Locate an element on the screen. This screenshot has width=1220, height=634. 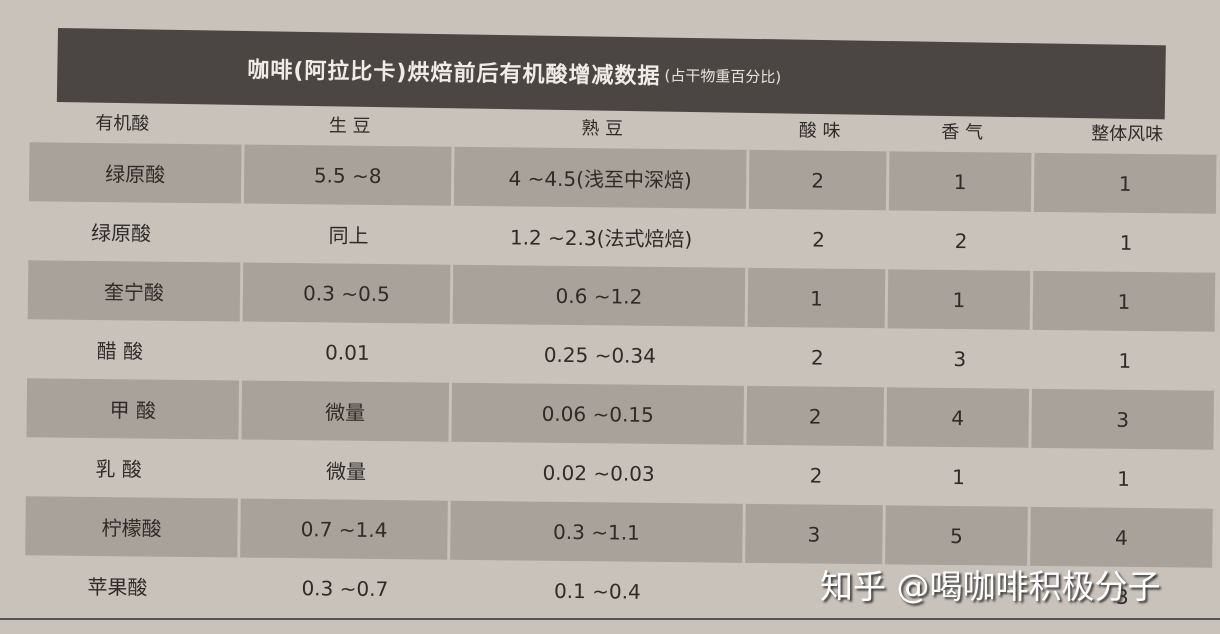
cell-acidity: 3 is located at coordinates (815, 534).